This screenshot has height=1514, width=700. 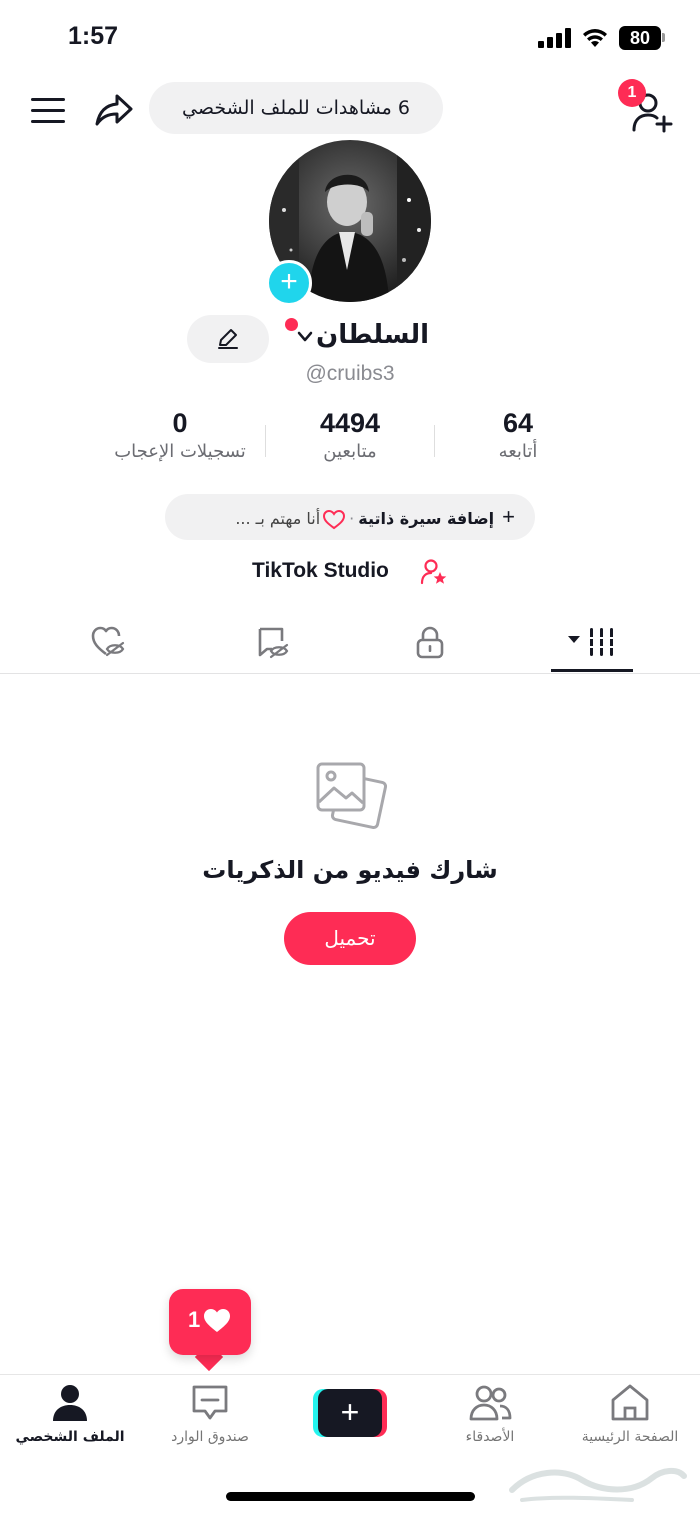 I want to click on battery-cap, so click(x=663, y=37).